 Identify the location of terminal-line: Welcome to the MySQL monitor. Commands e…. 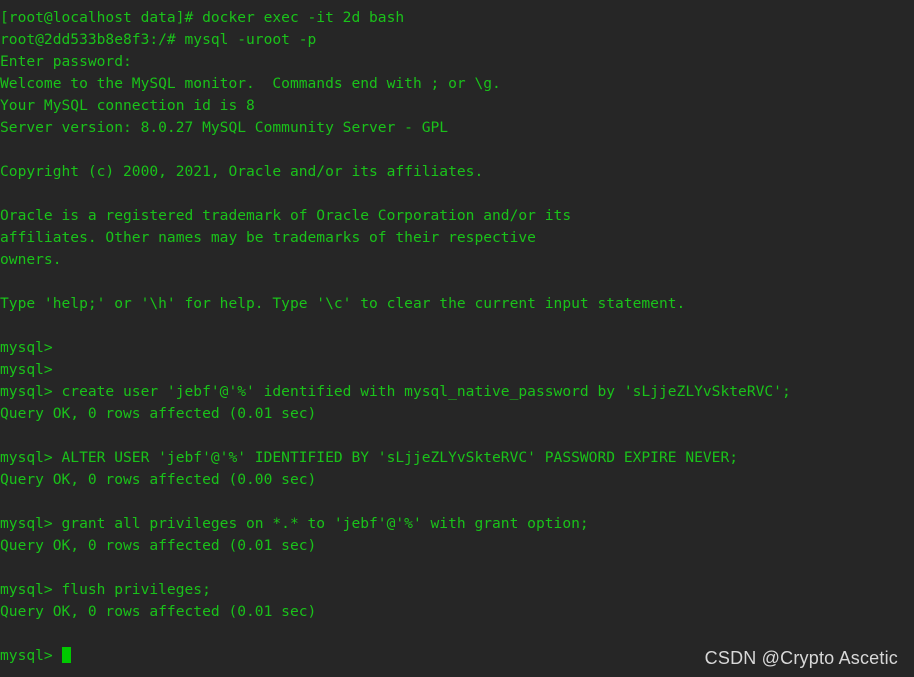
(250, 83).